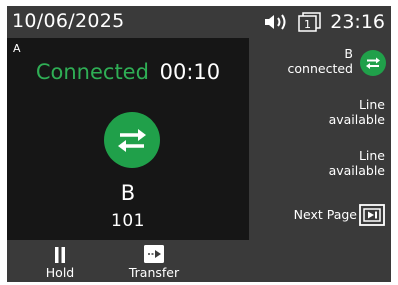 This screenshot has width=398, height=285. Describe the element at coordinates (68, 21) in the screenshot. I see `status-date: 10/06/2025` at that location.